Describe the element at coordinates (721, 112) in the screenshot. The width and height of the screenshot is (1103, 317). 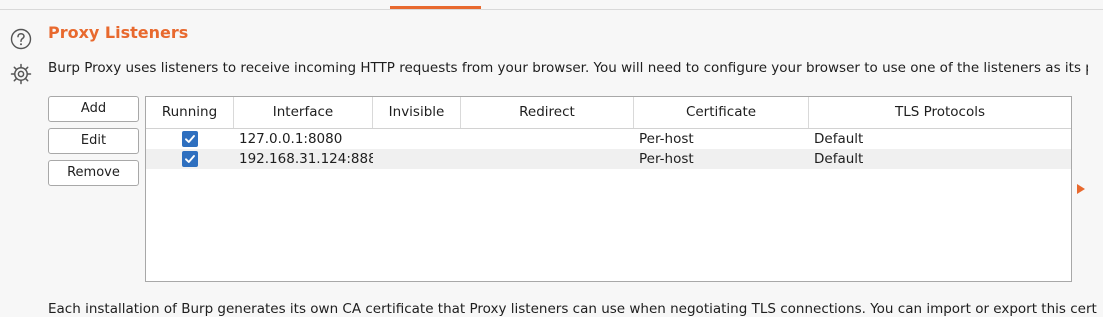
I see `column-header-certificate: Certificate` at that location.